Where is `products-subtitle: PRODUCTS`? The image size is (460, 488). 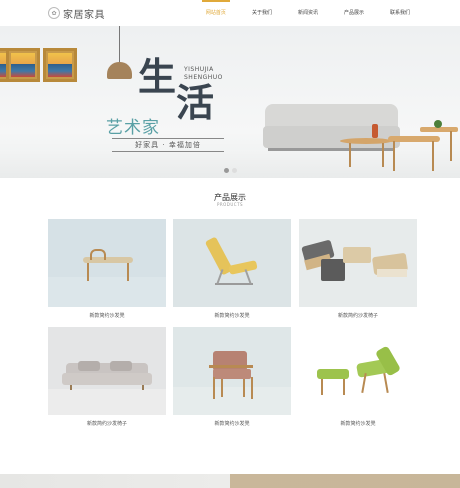 products-subtitle: PRODUCTS is located at coordinates (230, 204).